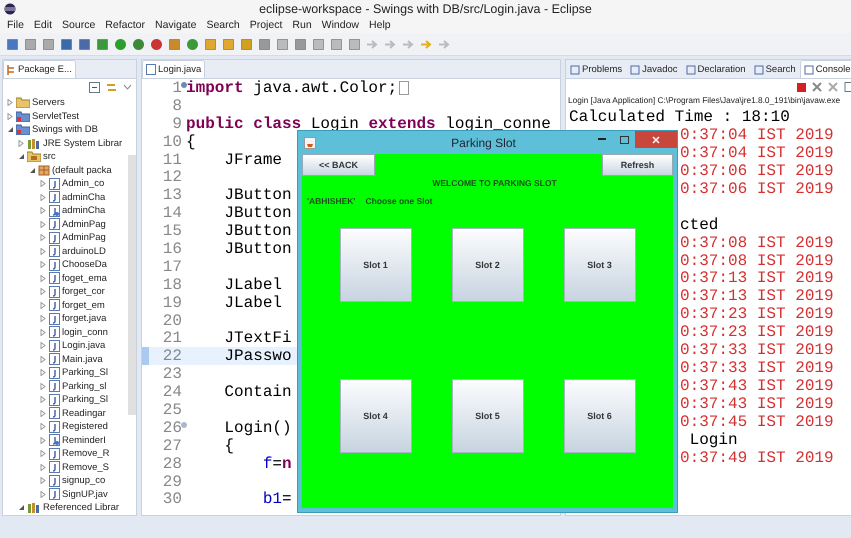  I want to click on line-number: 11, so click(172, 159).